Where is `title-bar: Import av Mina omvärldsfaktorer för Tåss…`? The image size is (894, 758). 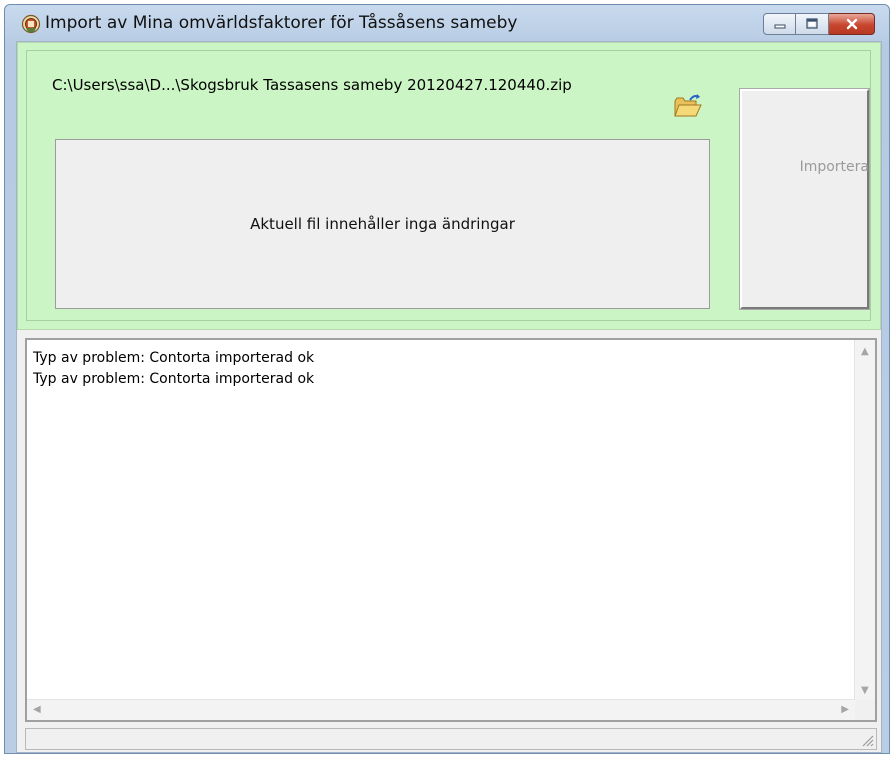
title-bar: Import av Mina omvärldsfaktorer för Tåss… is located at coordinates (447, 22).